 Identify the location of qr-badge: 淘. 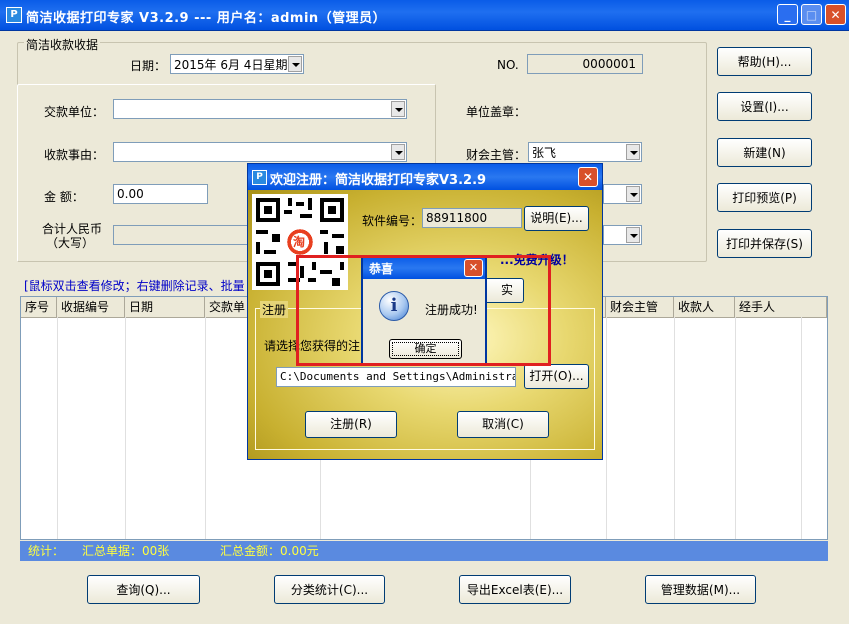
(299, 242).